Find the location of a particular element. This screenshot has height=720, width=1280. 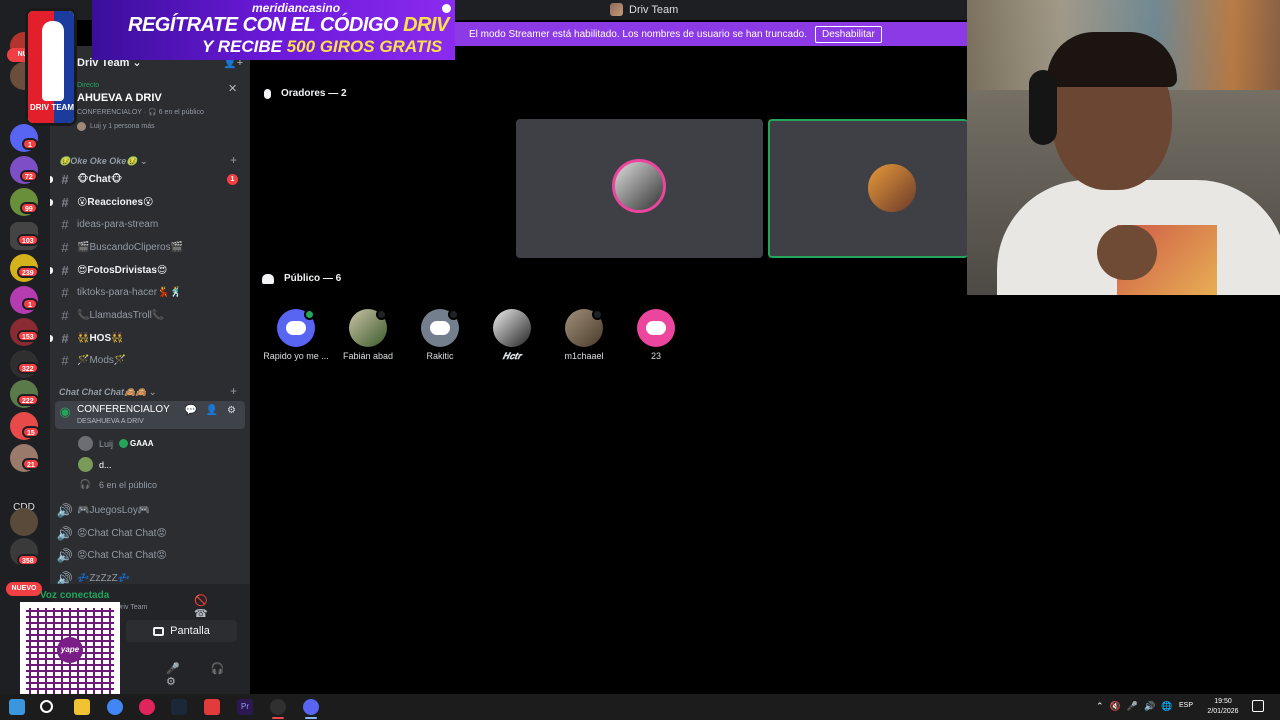

channel-fotosdrivistas: # 😍FotosDrivistas😍 is located at coordinates (150, 270).